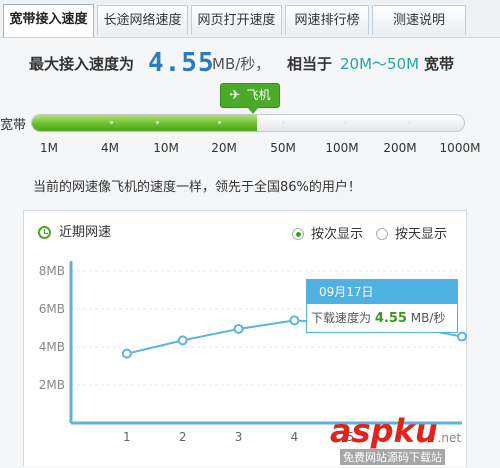 The width and height of the screenshot is (500, 468). Describe the element at coordinates (295, 437) in the screenshot. I see `x-tick-label: 4` at that location.